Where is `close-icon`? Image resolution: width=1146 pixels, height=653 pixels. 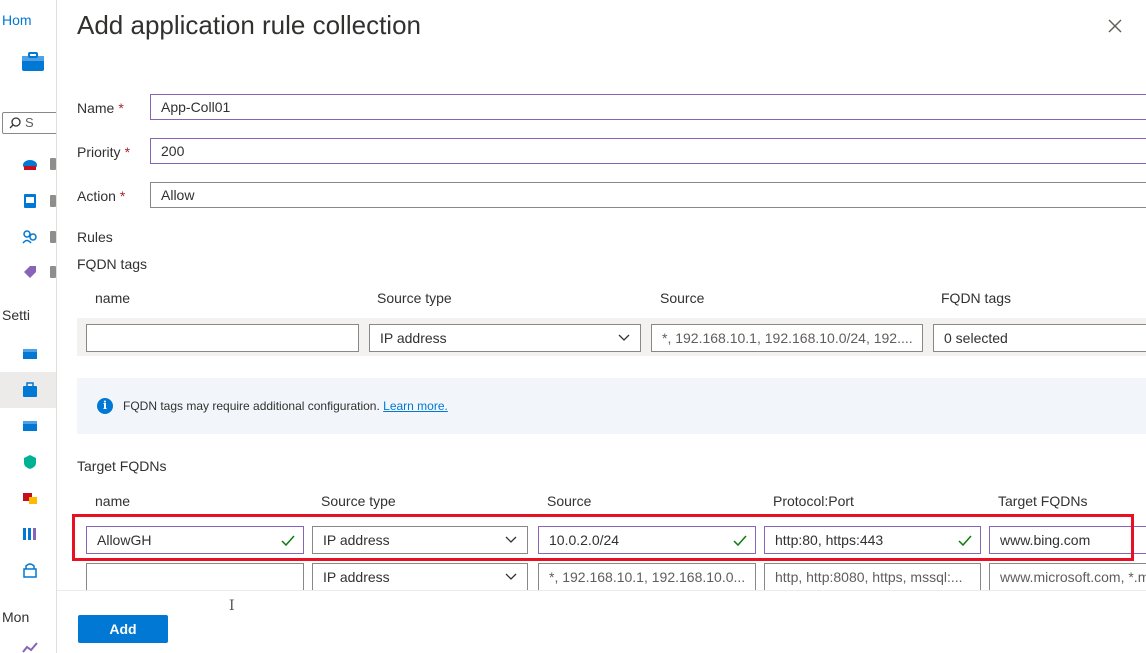
close-icon is located at coordinates (1115, 26).